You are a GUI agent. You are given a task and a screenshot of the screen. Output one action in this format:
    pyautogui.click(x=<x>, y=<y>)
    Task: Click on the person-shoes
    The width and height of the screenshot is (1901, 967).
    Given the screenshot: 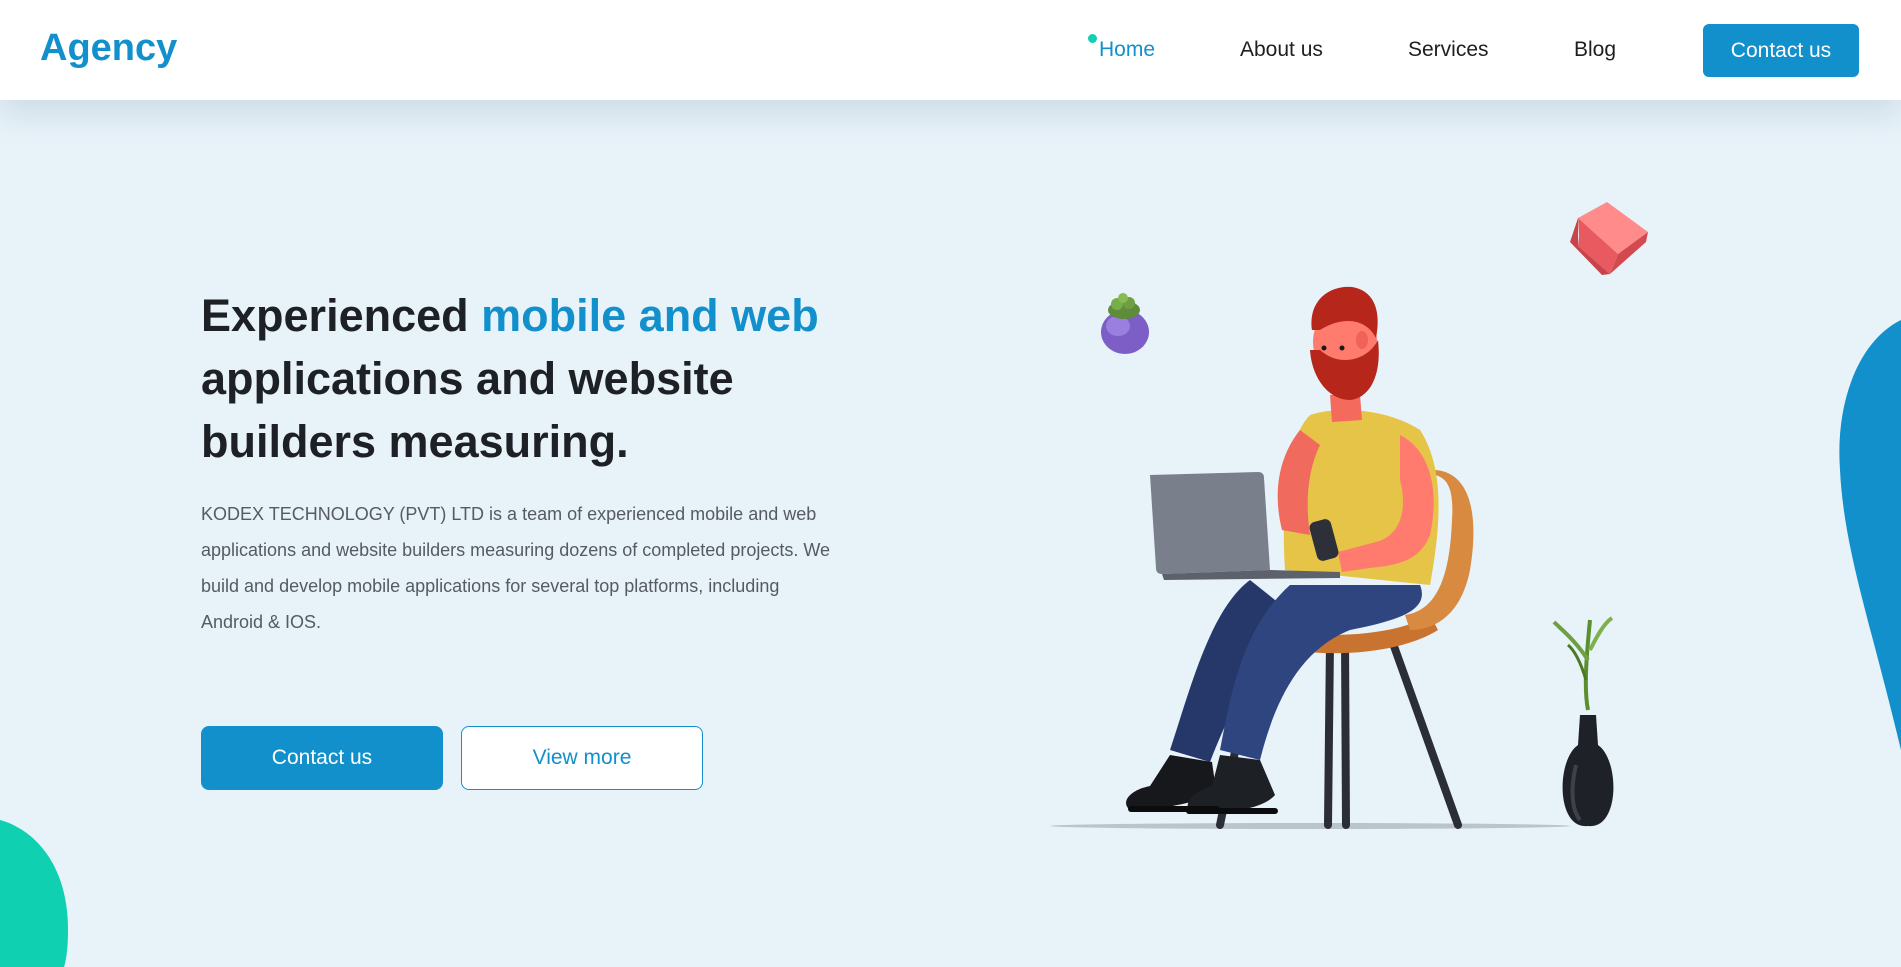 What is the action you would take?
    pyautogui.click(x=1202, y=784)
    